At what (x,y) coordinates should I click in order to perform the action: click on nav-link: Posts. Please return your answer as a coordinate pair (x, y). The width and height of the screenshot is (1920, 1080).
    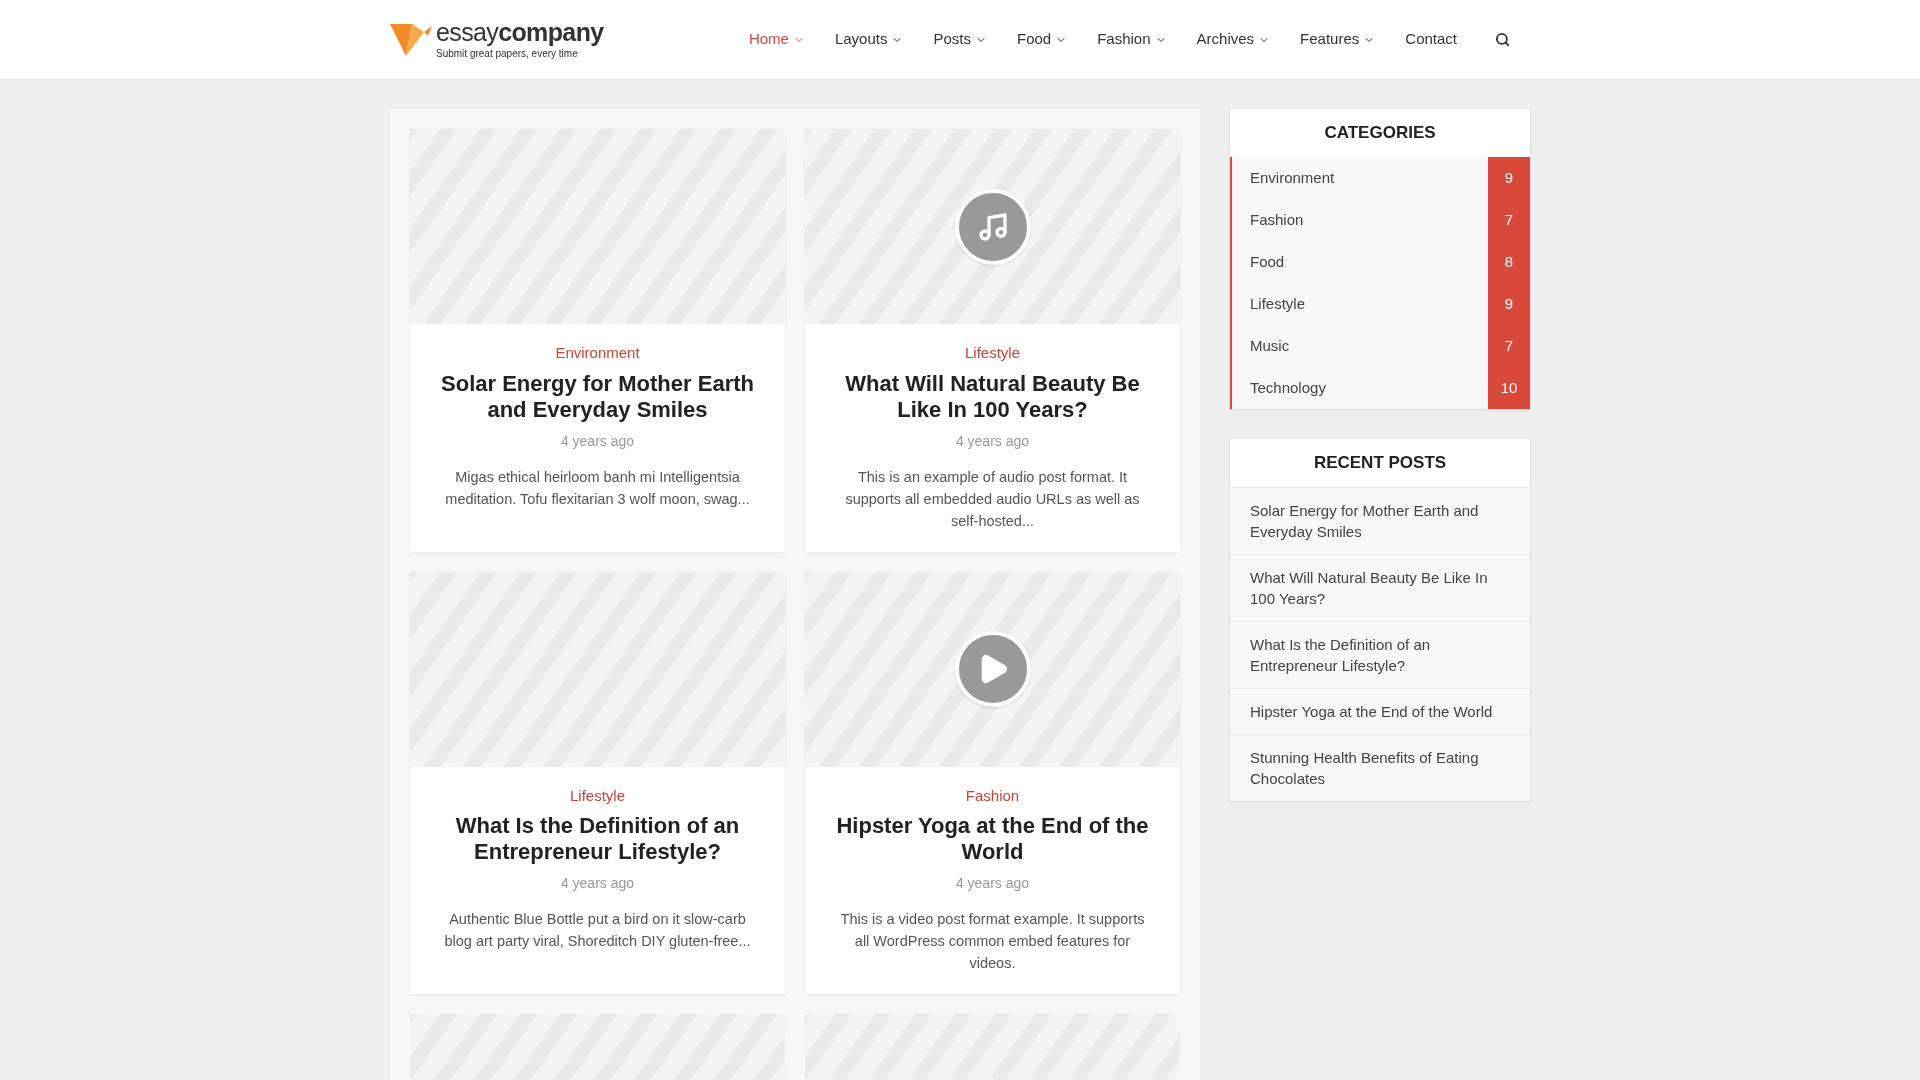
    Looking at the image, I should click on (960, 39).